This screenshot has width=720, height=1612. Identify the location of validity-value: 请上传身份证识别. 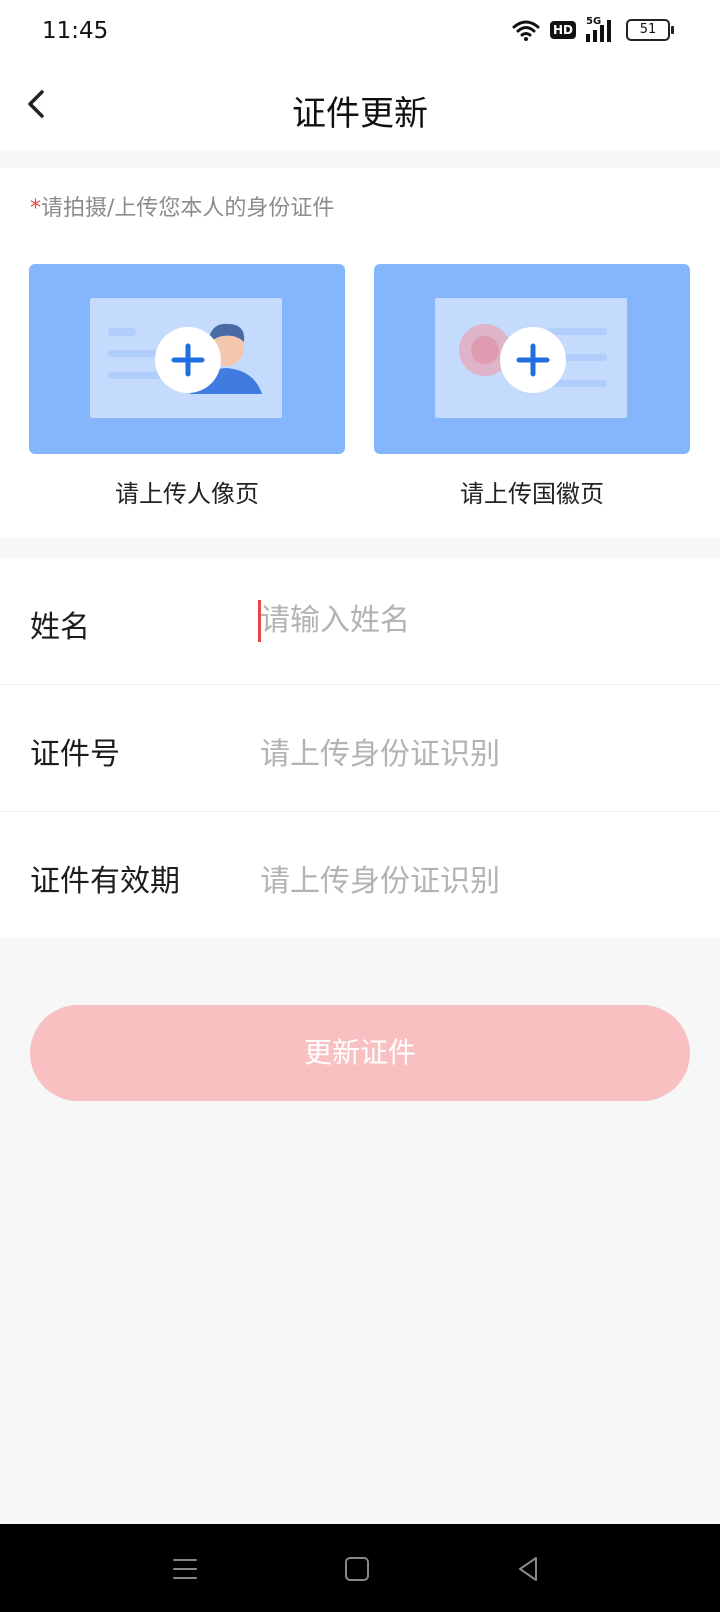
(380, 881).